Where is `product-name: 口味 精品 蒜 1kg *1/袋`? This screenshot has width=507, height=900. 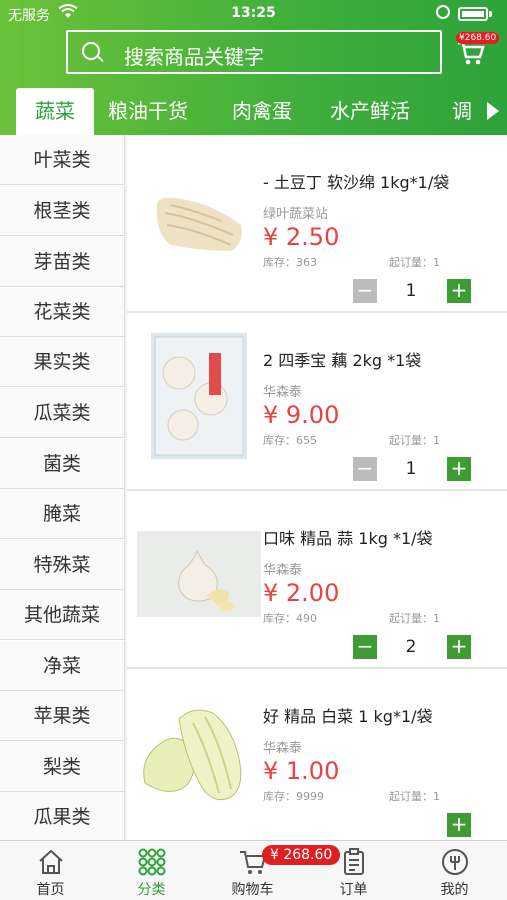 product-name: 口味 精品 蒜 1kg *1/袋 is located at coordinates (348, 538).